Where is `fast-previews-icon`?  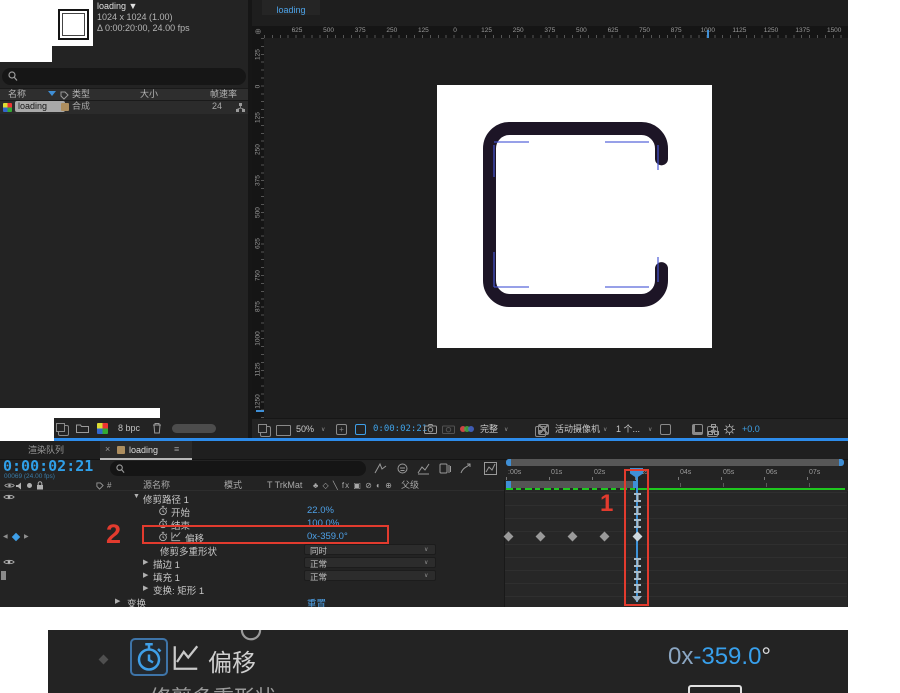 fast-previews-icon is located at coordinates (697, 429).